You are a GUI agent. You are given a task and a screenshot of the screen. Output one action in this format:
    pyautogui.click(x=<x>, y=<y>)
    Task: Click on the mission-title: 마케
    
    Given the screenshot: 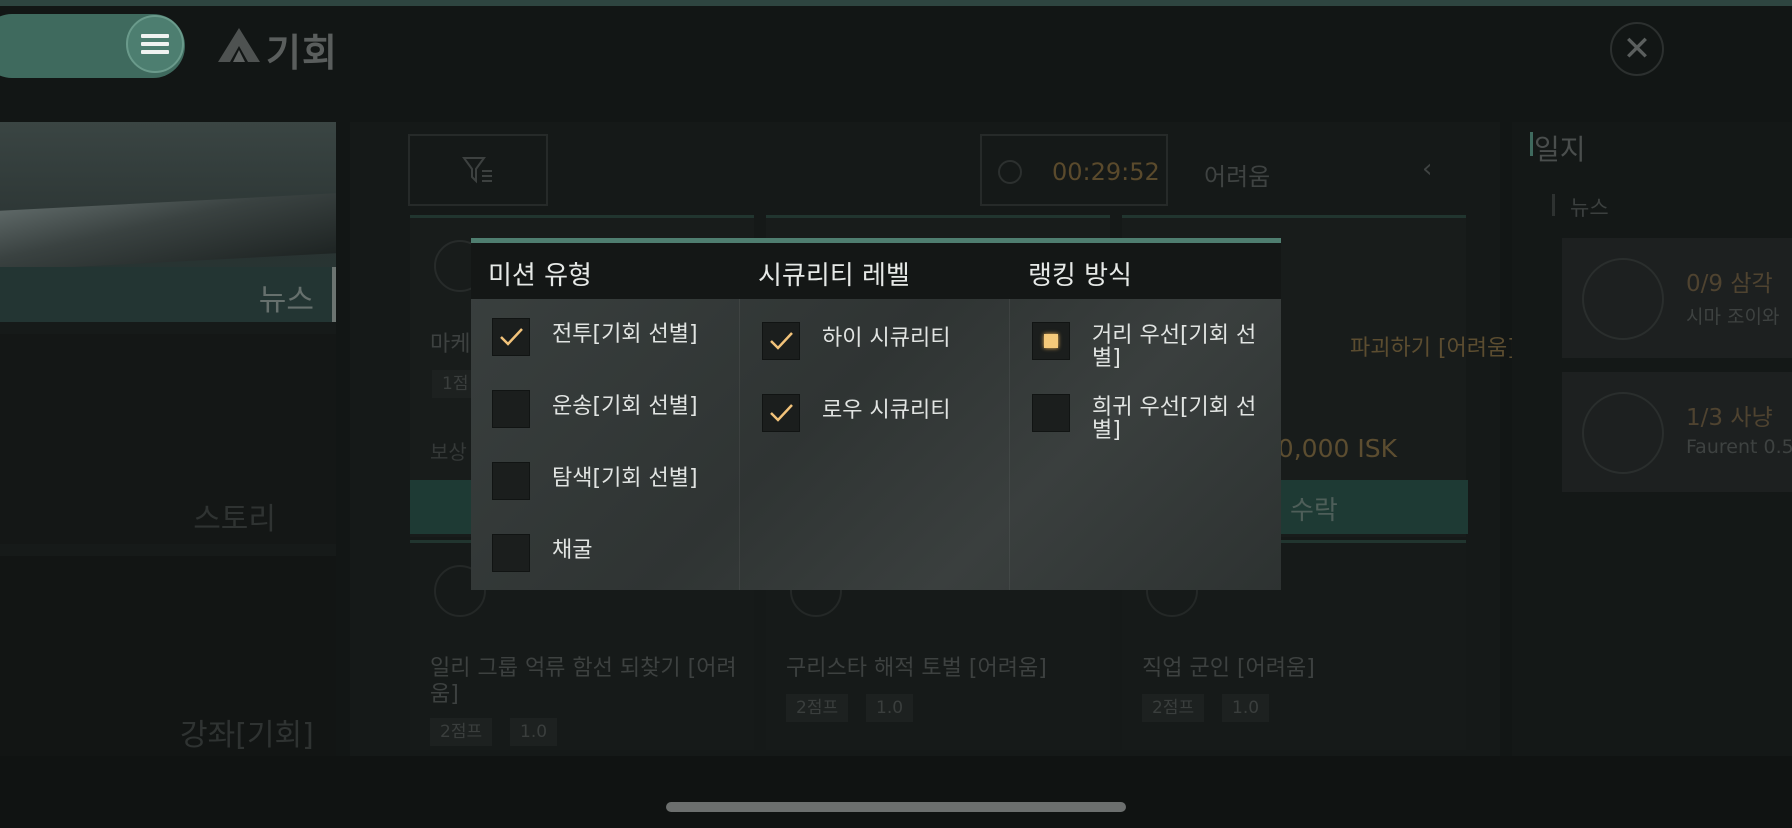 What is the action you would take?
    pyautogui.click(x=450, y=344)
    